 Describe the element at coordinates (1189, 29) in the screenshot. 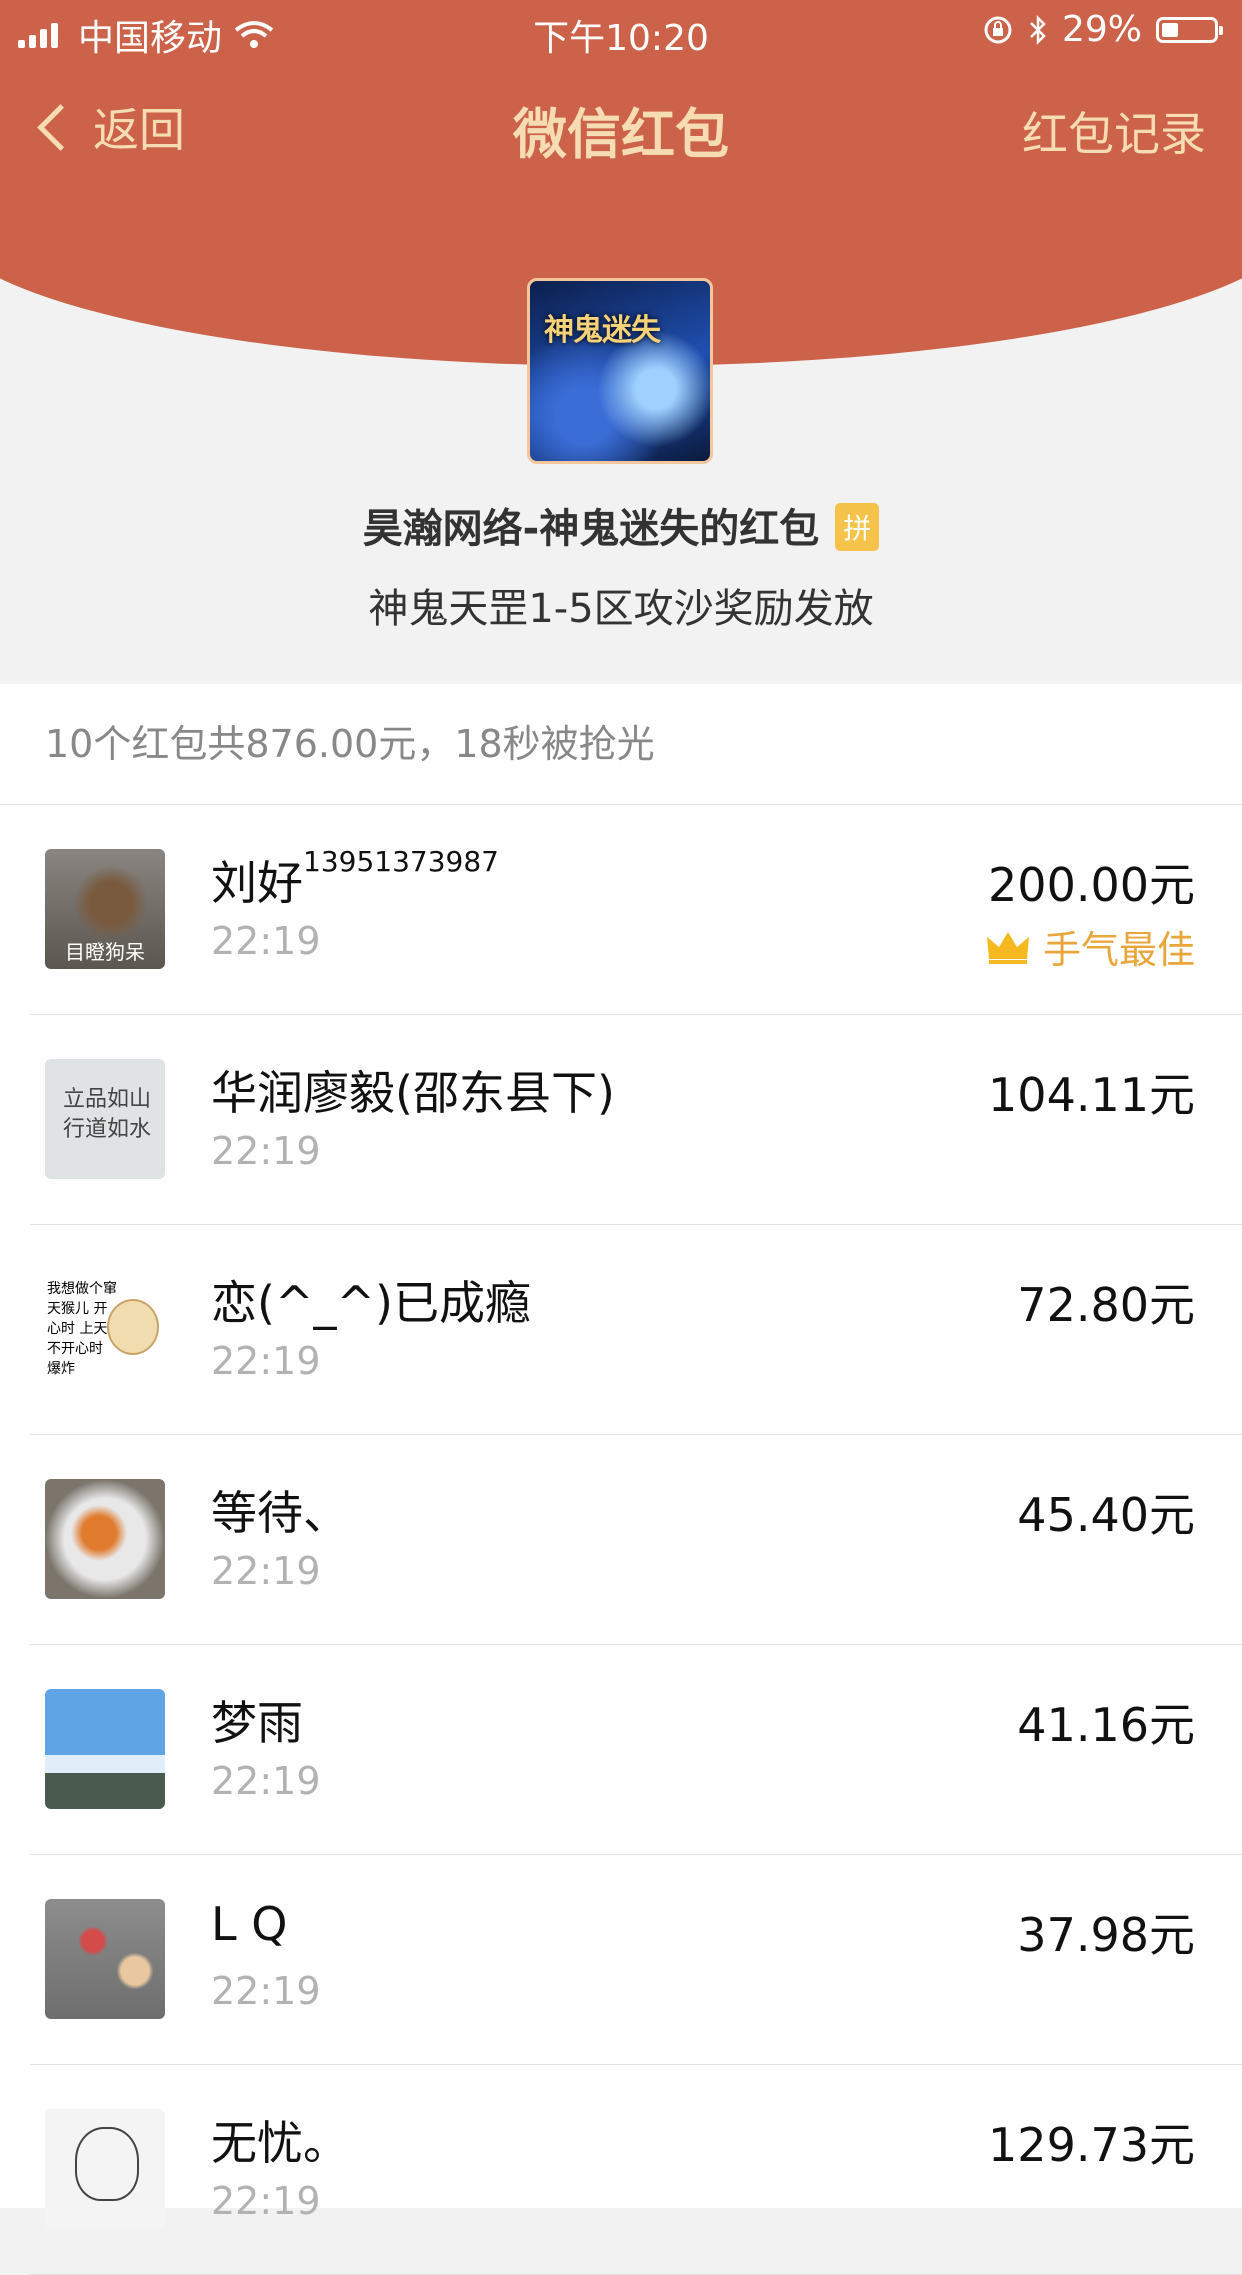

I see `battery-icon` at that location.